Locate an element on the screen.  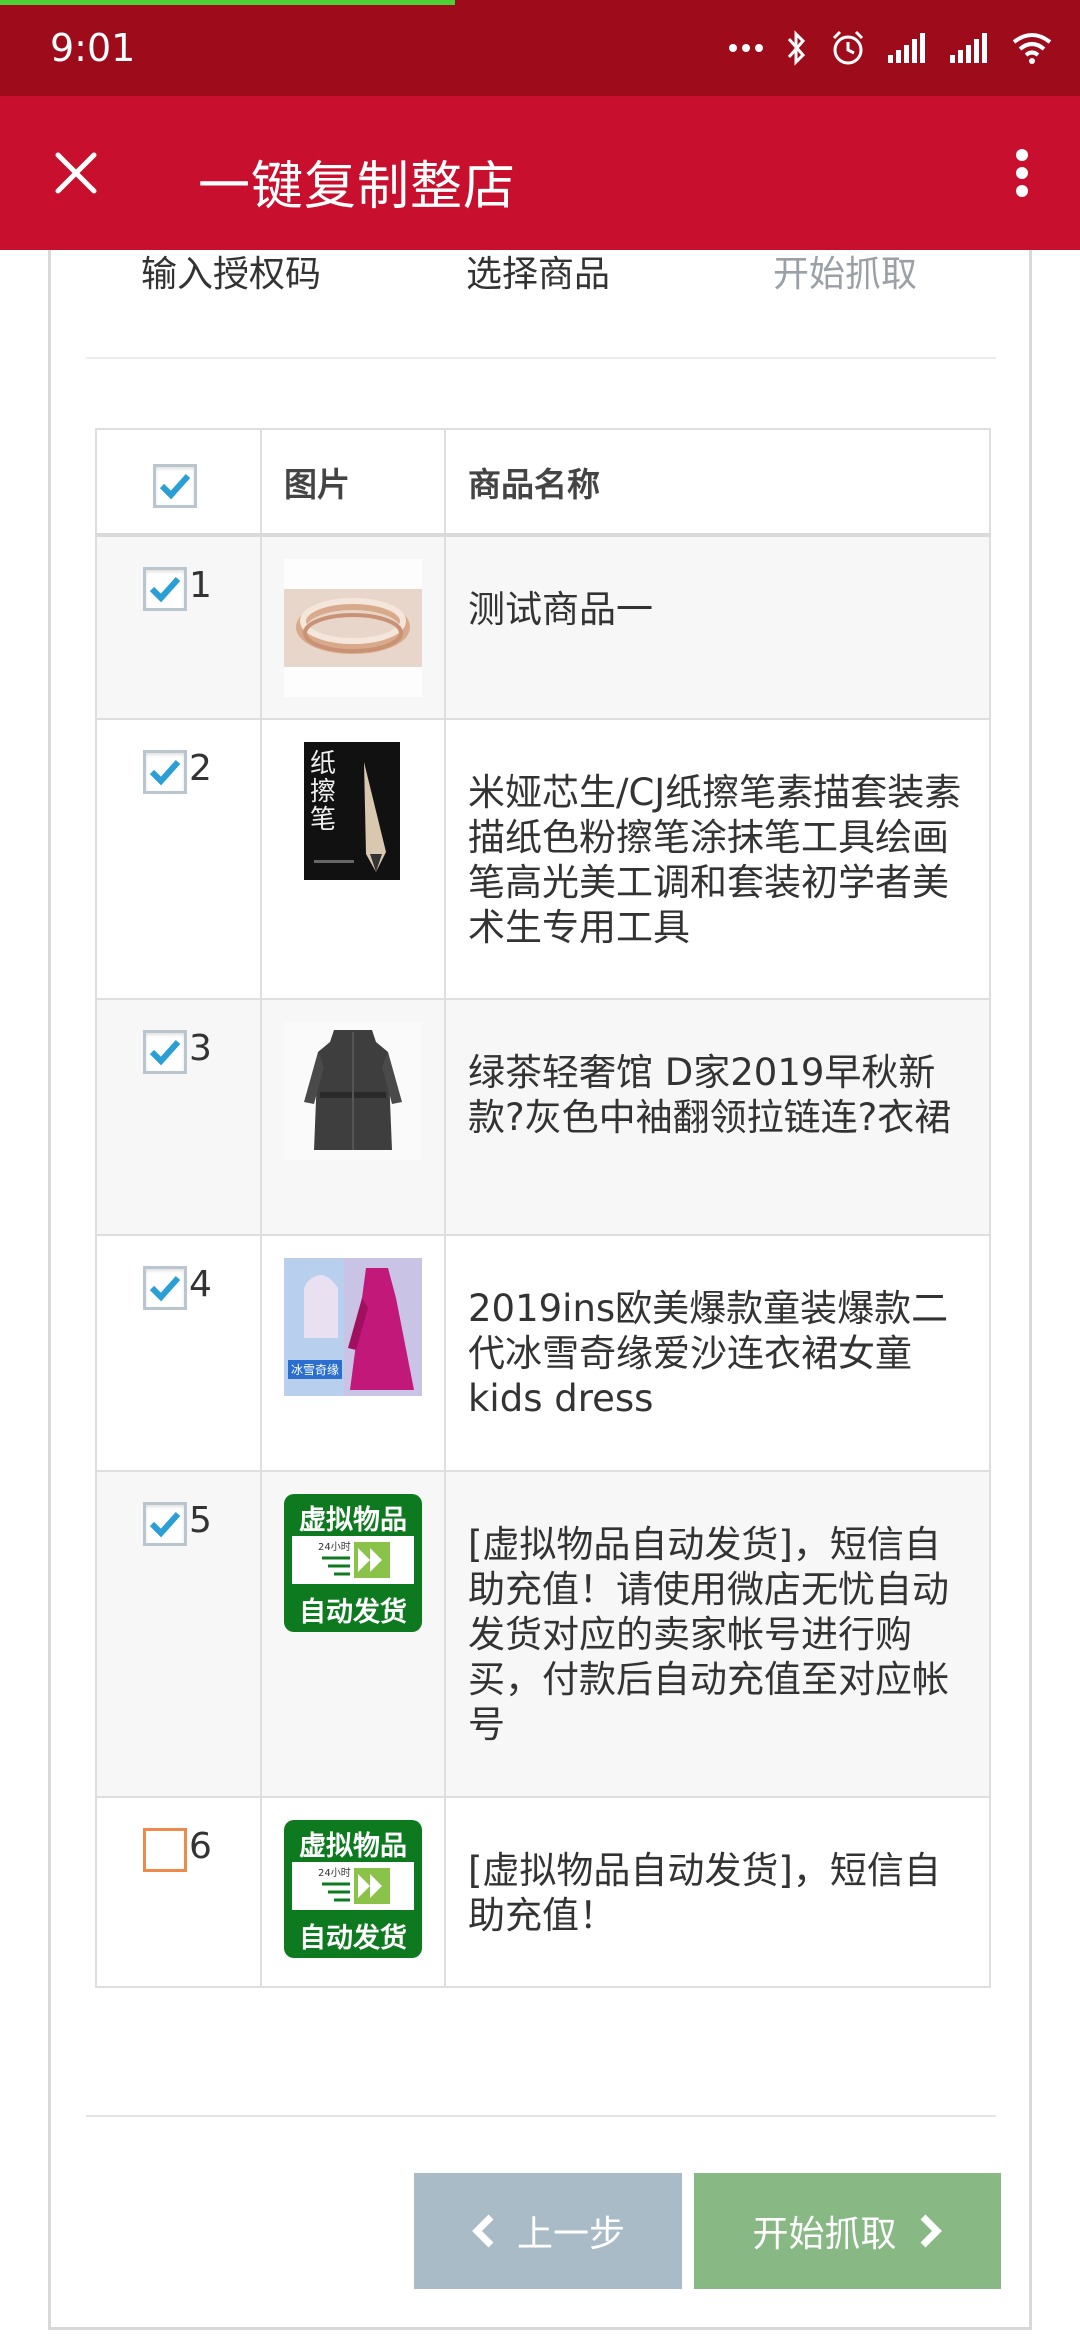
status-bar: 9:01 is located at coordinates (540, 48).